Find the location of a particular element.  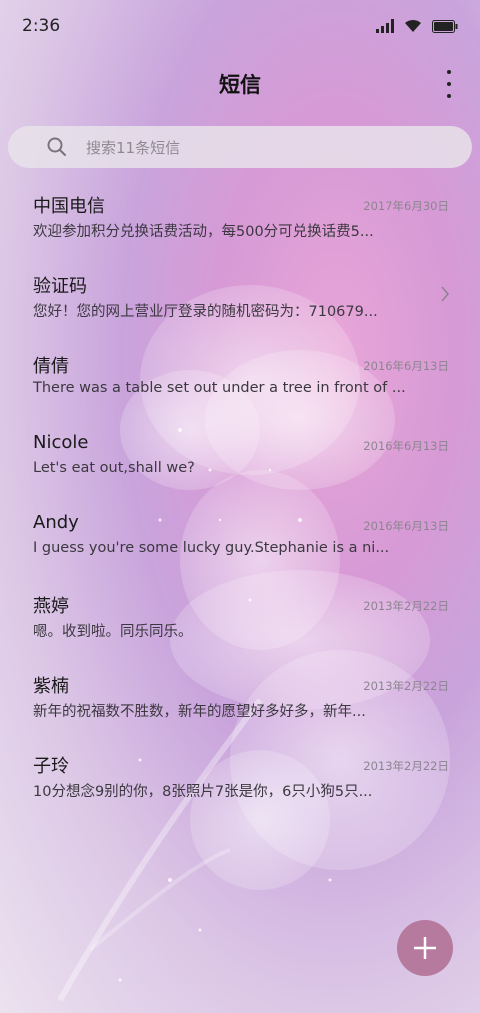

title-bar: 短信 is located at coordinates (240, 84).